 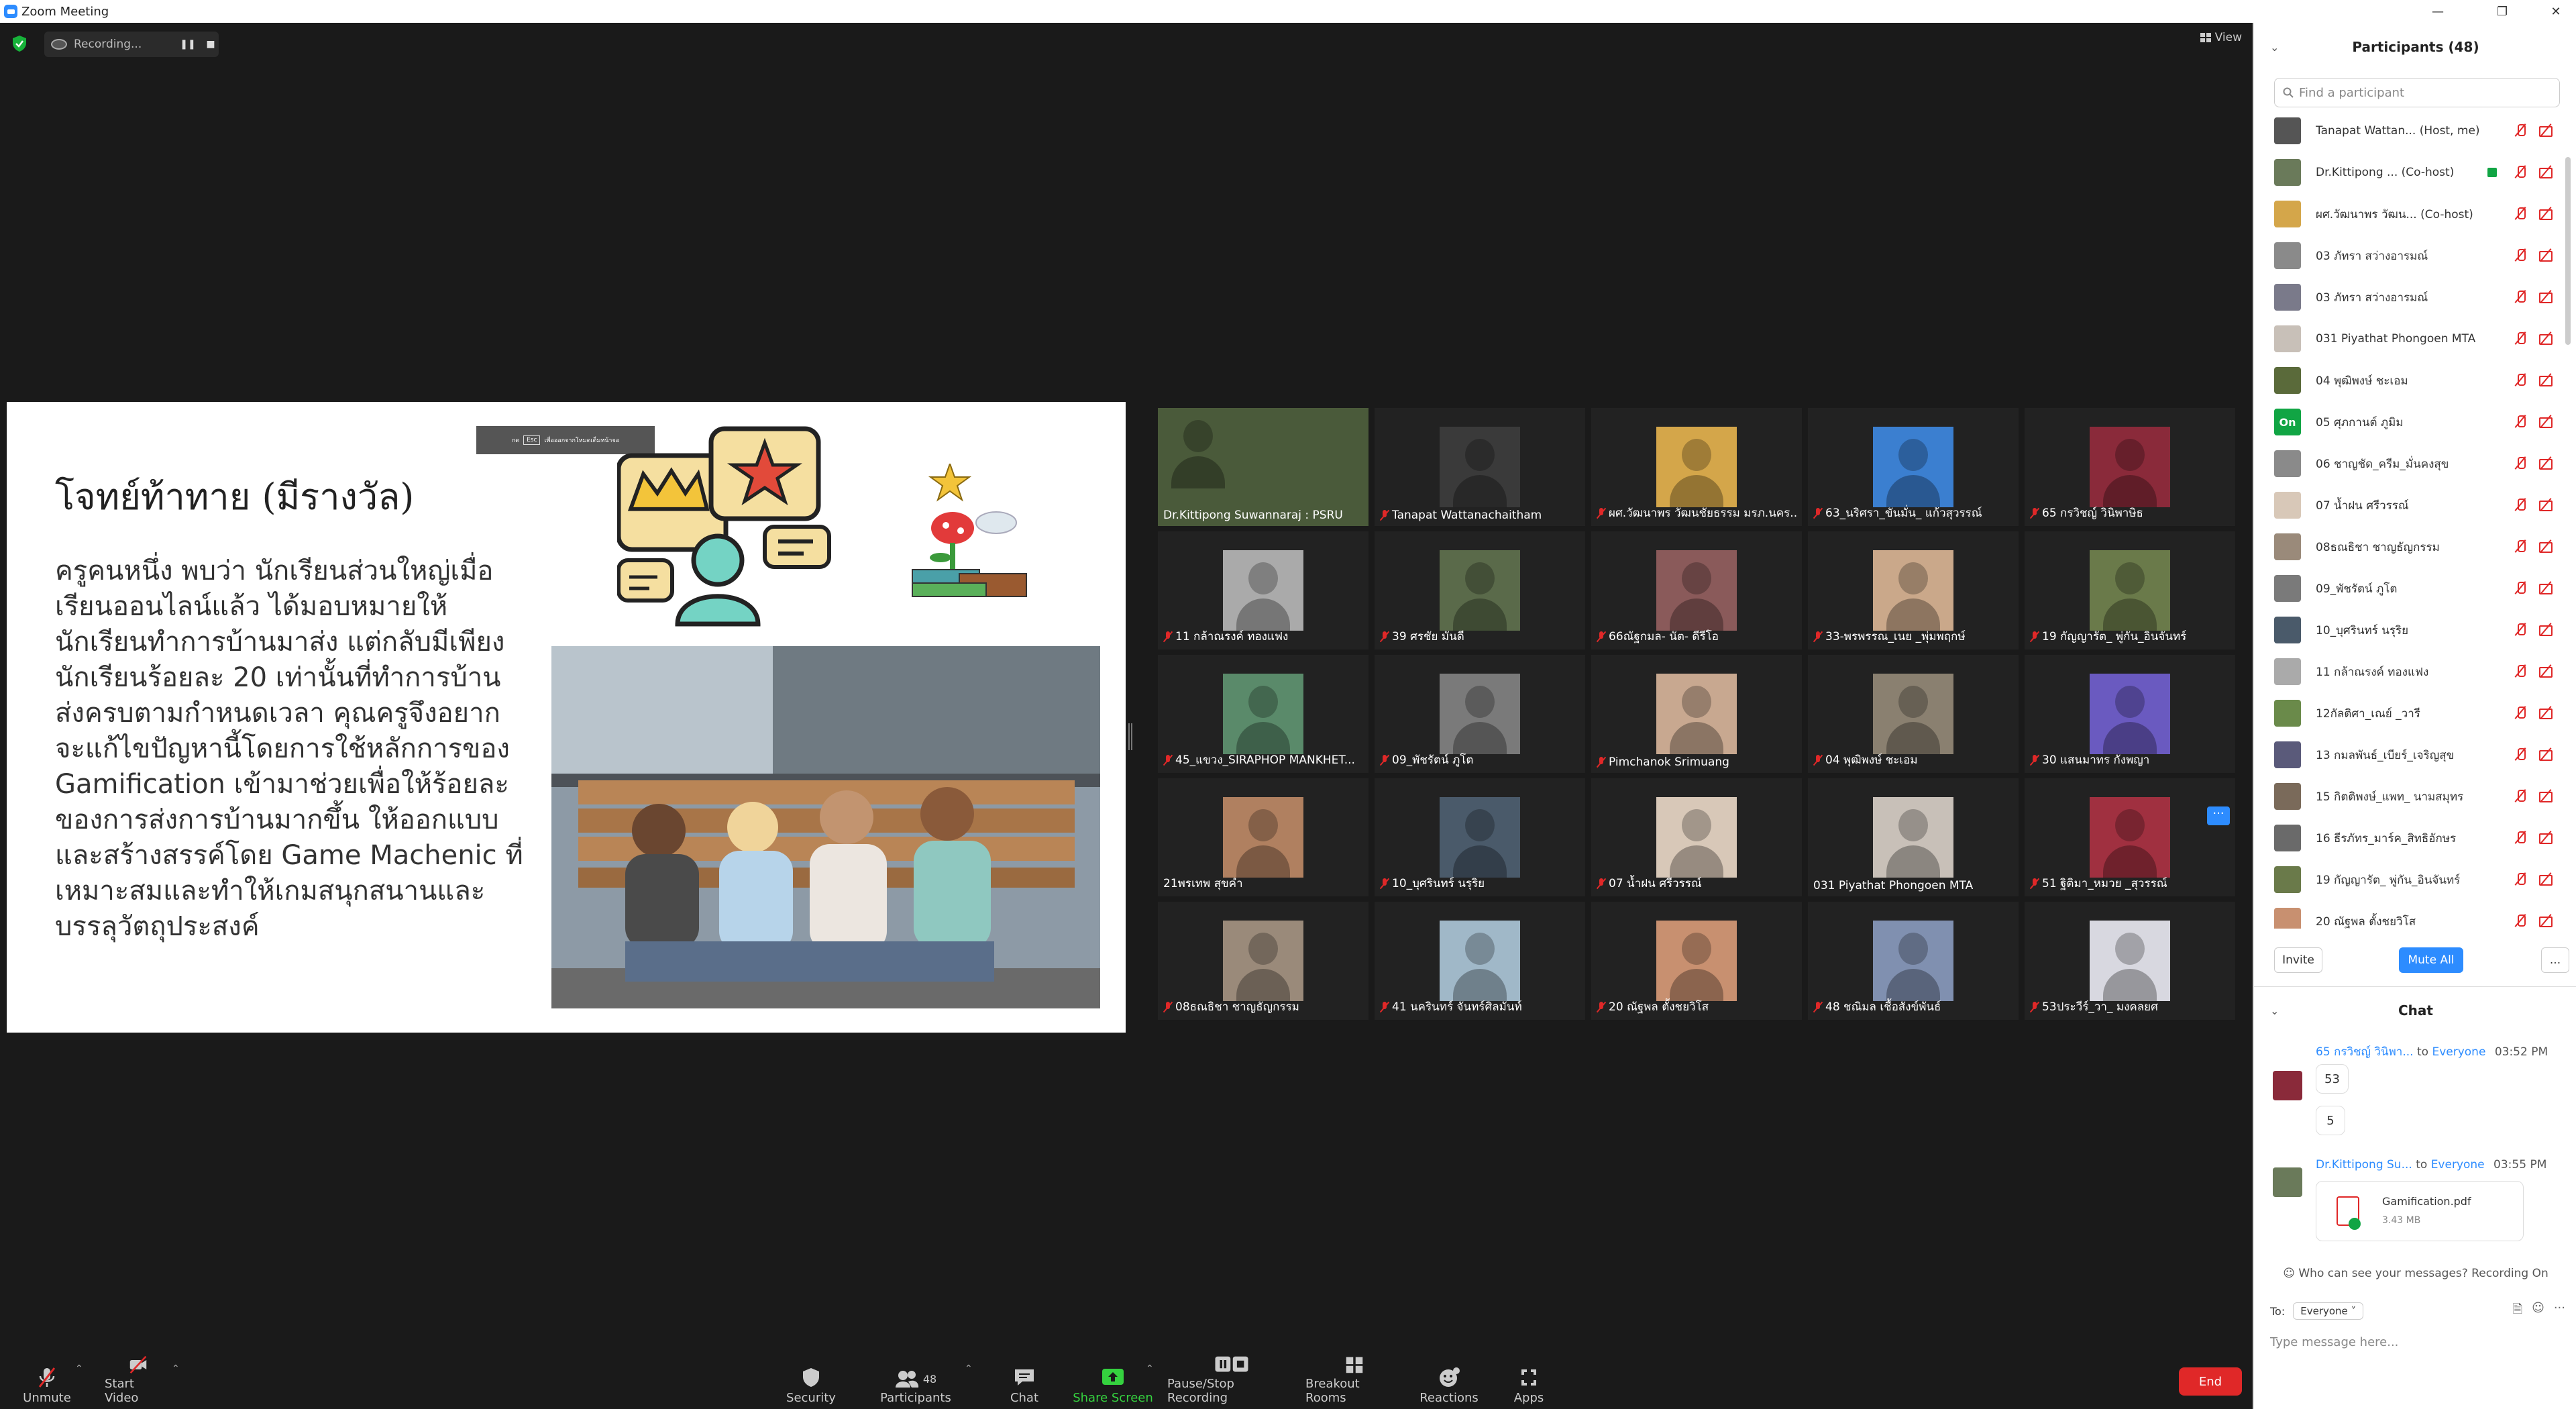 I want to click on audio-options-caret-icon: ⌃, so click(x=79, y=1368).